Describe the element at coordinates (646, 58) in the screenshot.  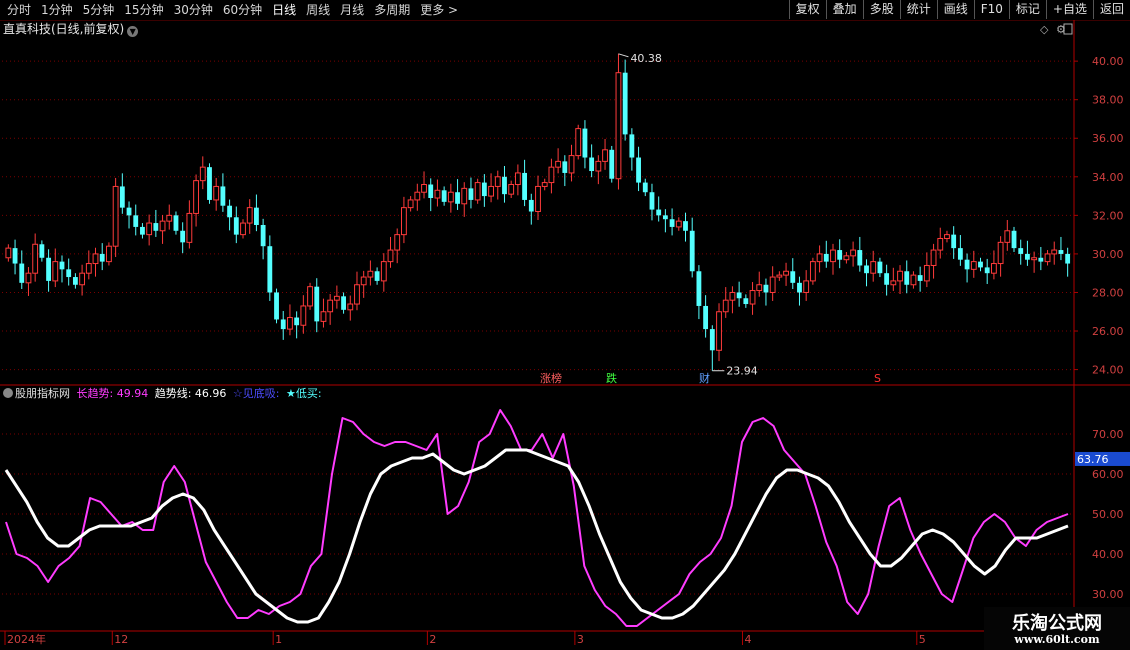
I see `high-annotation: 40.38` at that location.